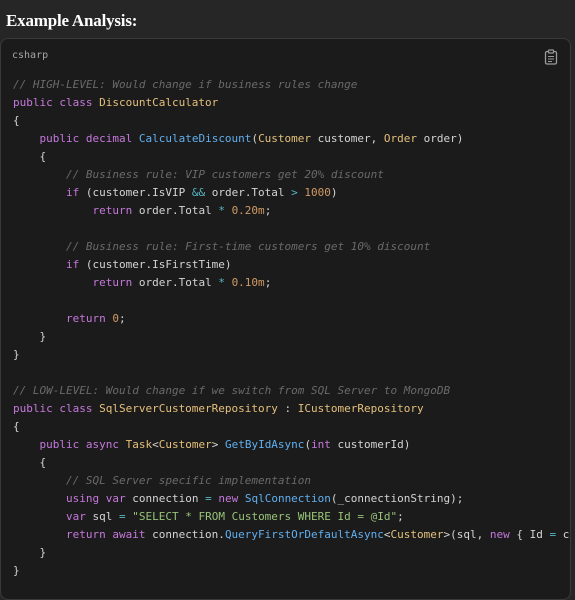  I want to click on code-line: // SQL Server specific implementation, so click(291, 481).